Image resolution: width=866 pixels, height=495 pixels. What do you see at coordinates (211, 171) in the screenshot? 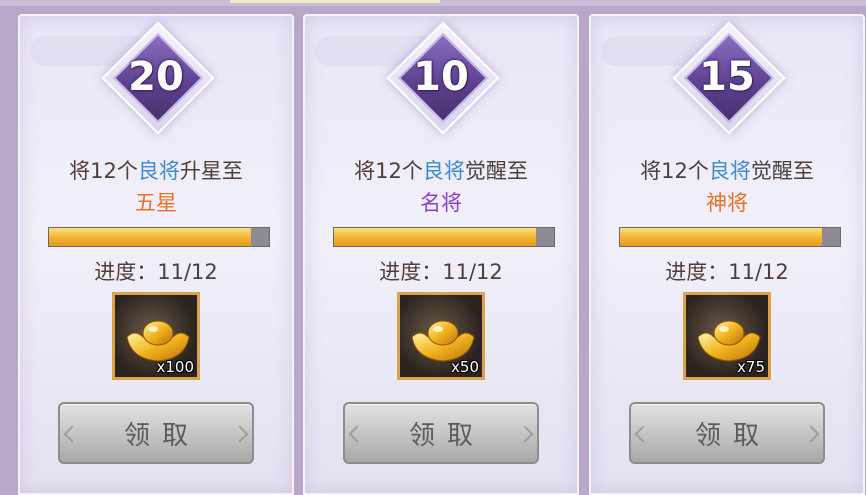
I see `desc-suffix: 升星至` at bounding box center [211, 171].